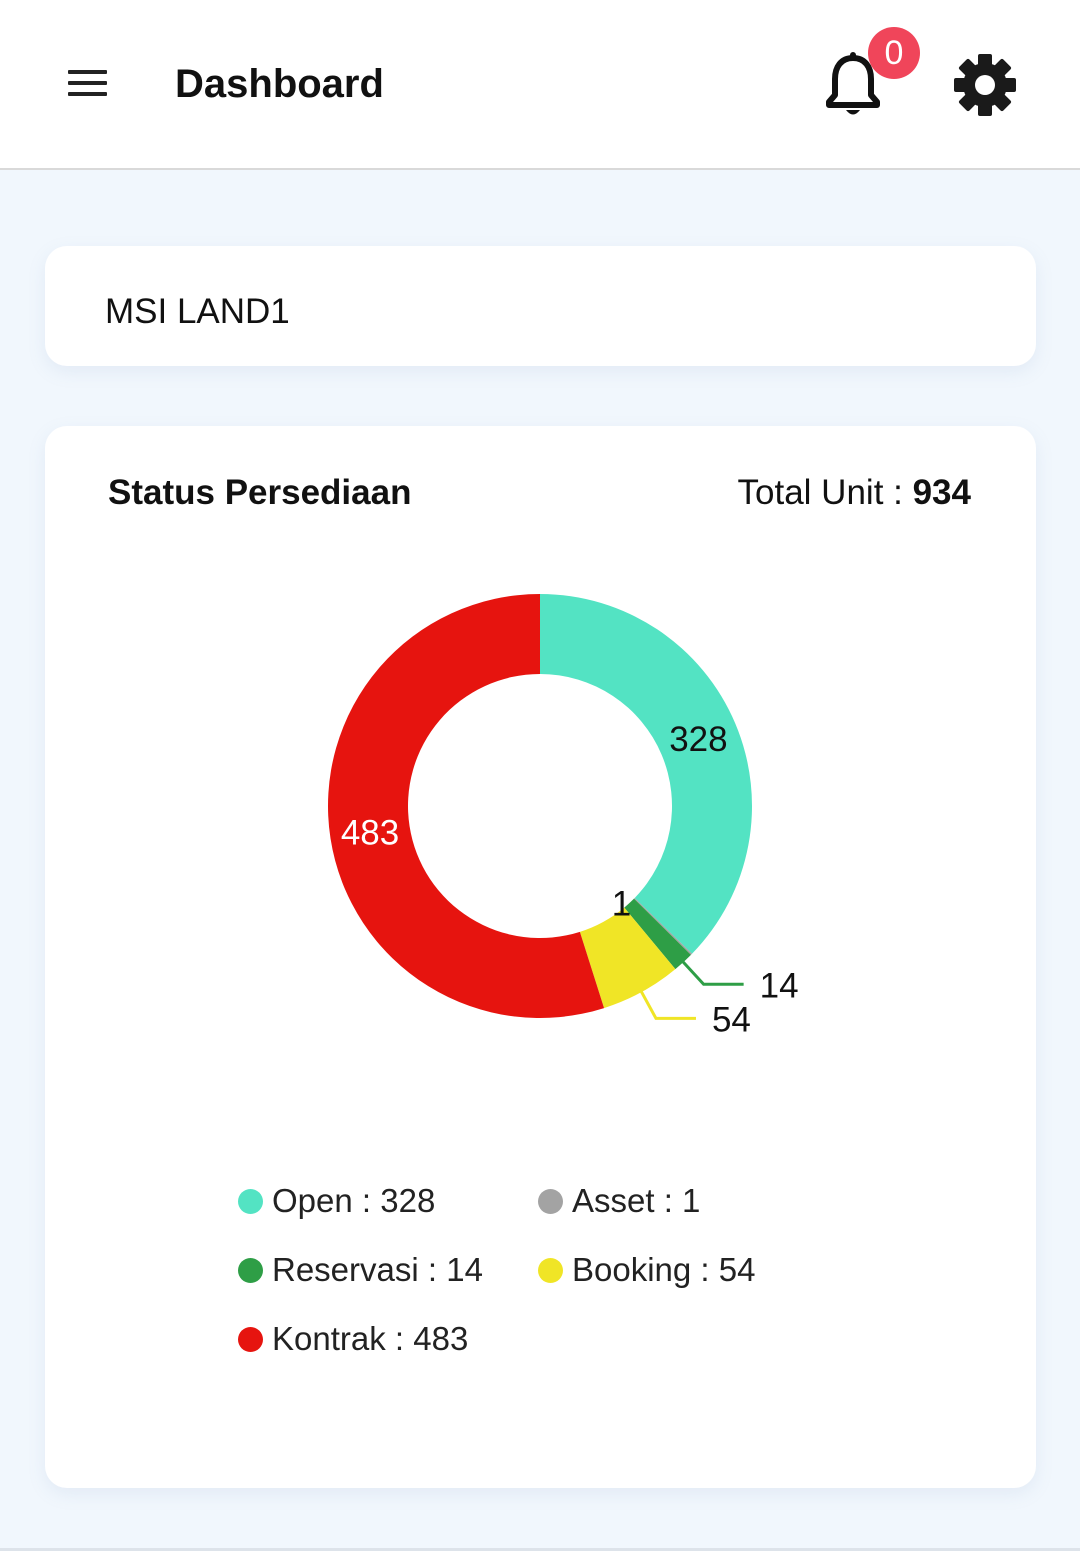 The image size is (1080, 1551). Describe the element at coordinates (540, 306) in the screenshot. I see `project-card: MSI LAND1` at that location.